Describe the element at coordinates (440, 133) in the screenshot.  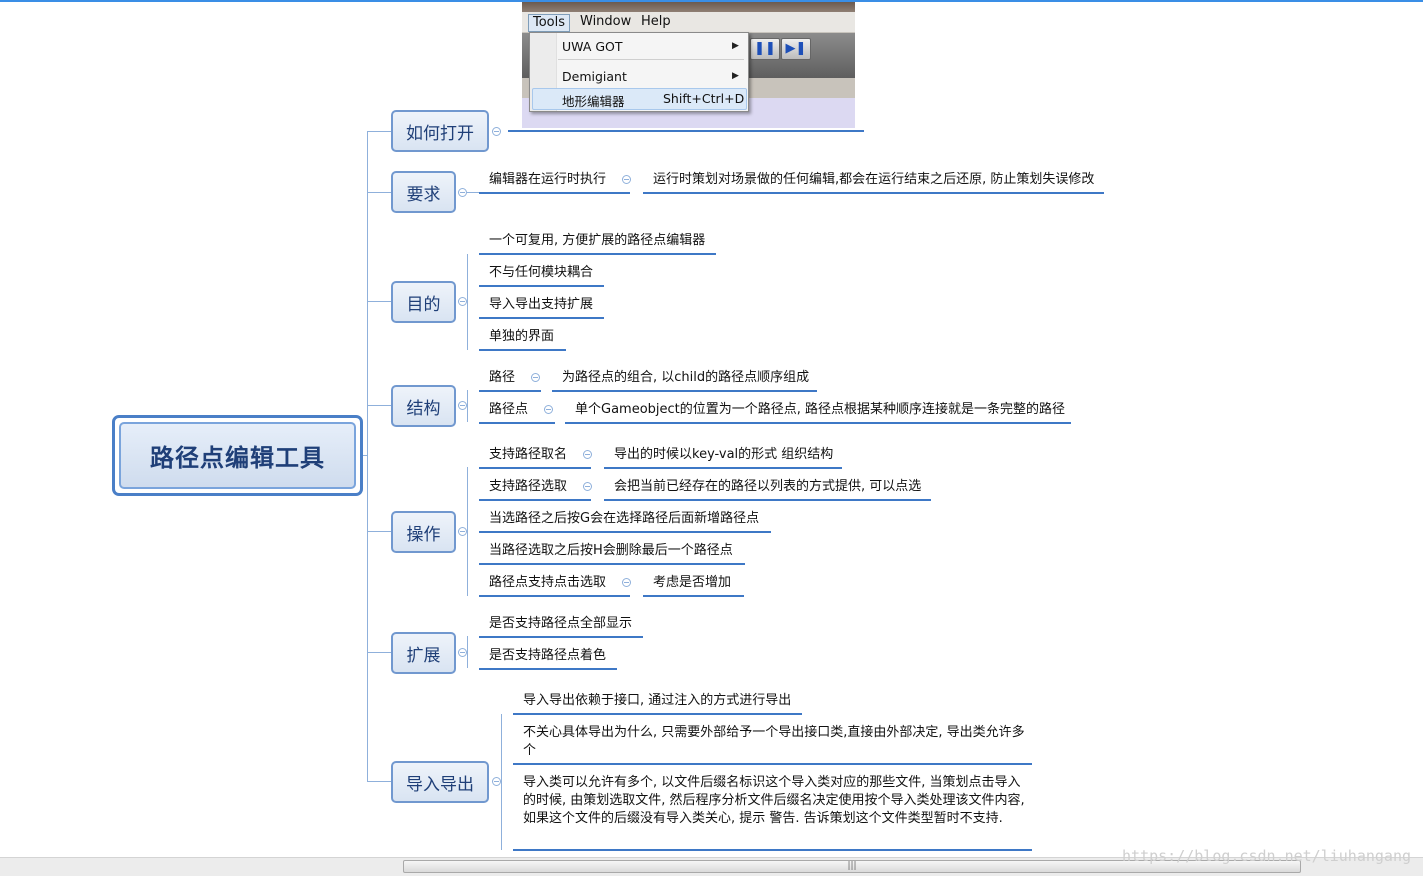
I see `branch-label: 如何打开` at that location.